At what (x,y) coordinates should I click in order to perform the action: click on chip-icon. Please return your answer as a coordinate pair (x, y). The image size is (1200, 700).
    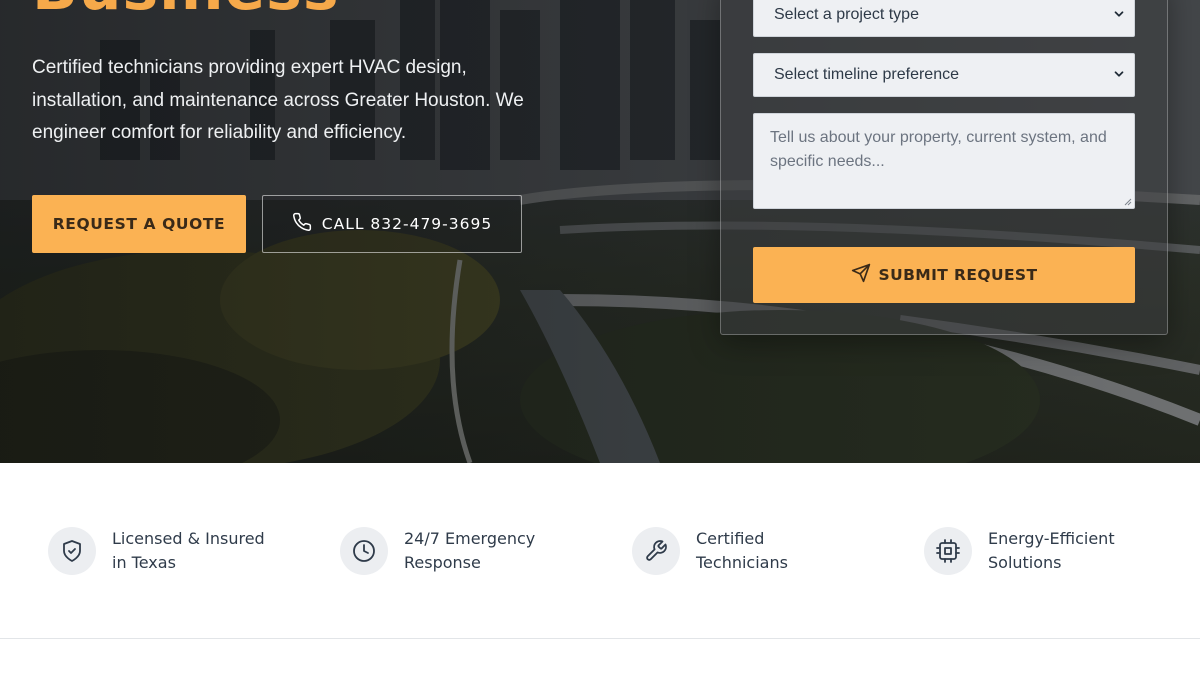
    Looking at the image, I should click on (948, 551).